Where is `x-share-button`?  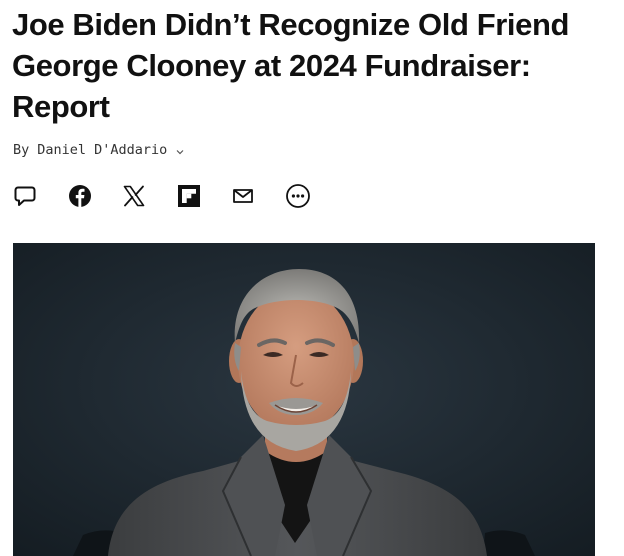
x-share-button is located at coordinates (134, 196).